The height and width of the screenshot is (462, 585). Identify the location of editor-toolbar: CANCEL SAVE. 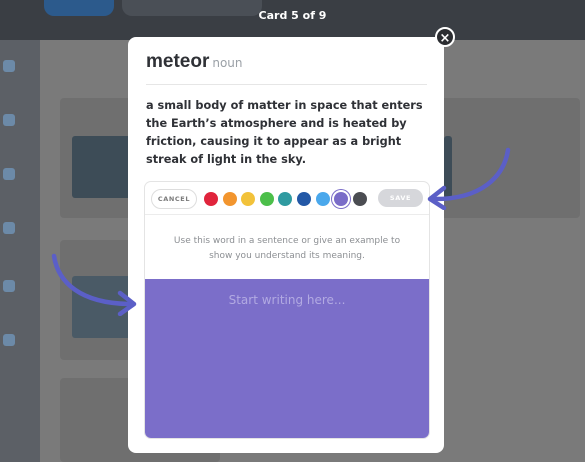
(287, 198).